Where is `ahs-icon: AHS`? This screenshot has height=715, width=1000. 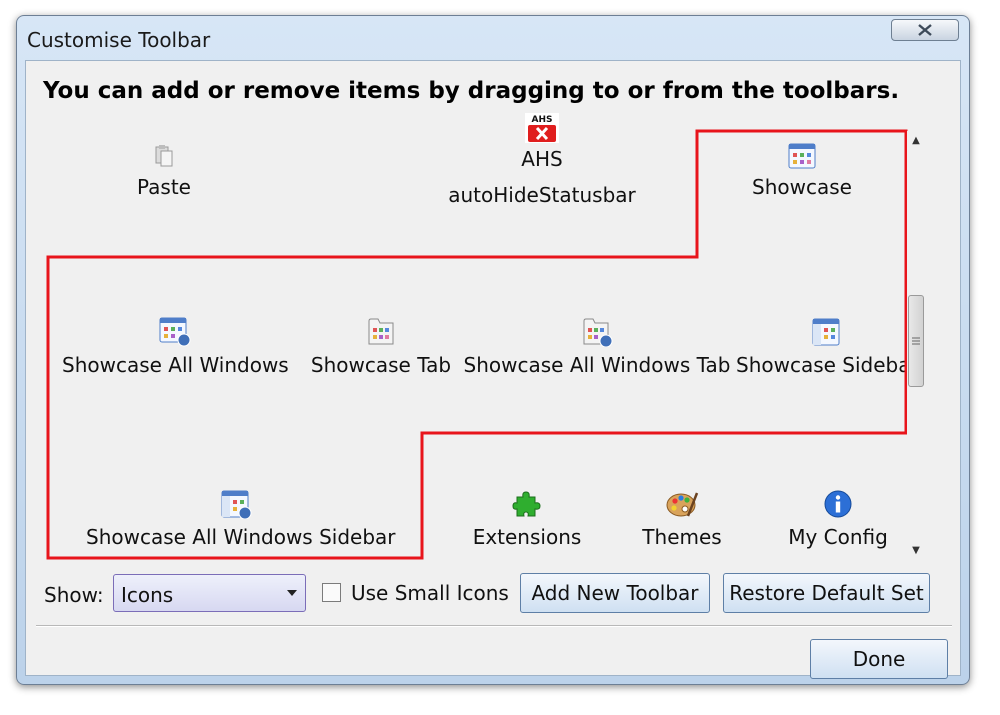
ahs-icon: AHS is located at coordinates (542, 128).